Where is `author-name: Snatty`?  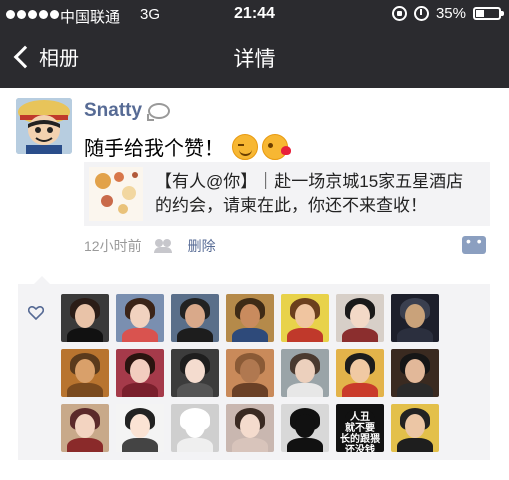
author-name: Snatty is located at coordinates (113, 111).